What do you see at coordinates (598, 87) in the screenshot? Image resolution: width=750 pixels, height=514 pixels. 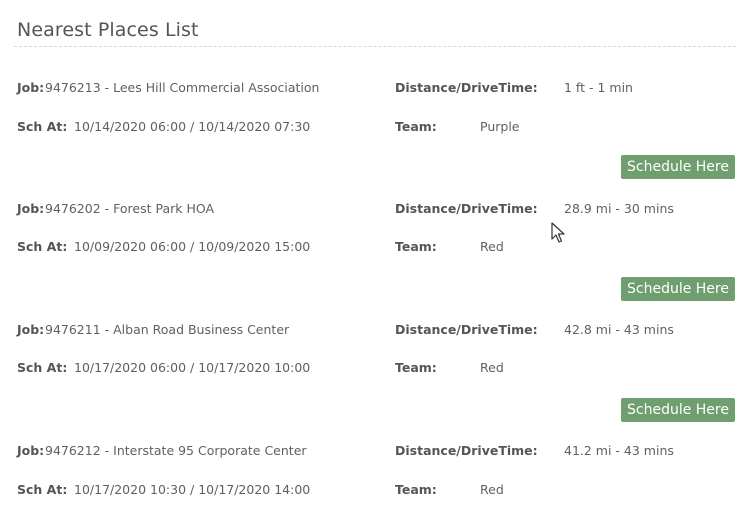 I see `distance-value: 1 ft - 1 min` at bounding box center [598, 87].